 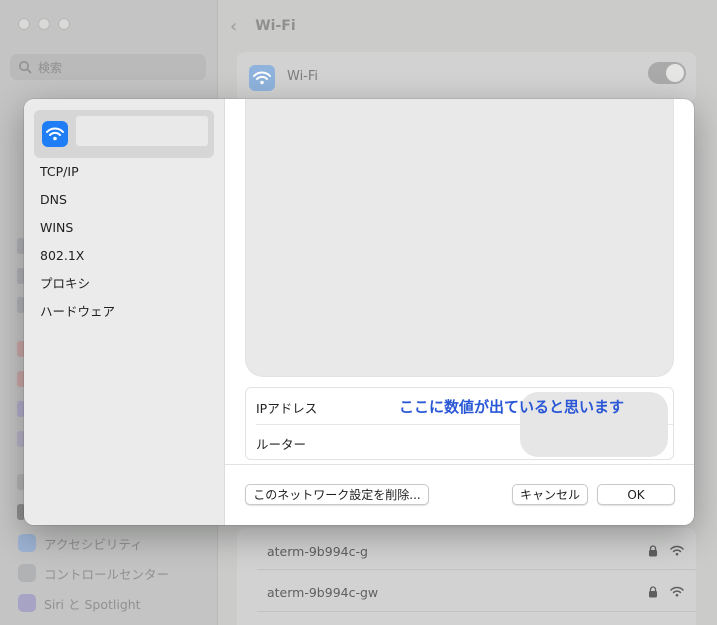 I want to click on ok-button: OK, so click(x=636, y=494).